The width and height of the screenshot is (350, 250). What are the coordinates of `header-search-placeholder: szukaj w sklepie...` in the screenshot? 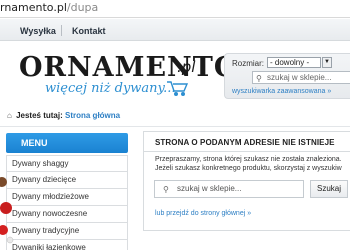 It's located at (299, 77).